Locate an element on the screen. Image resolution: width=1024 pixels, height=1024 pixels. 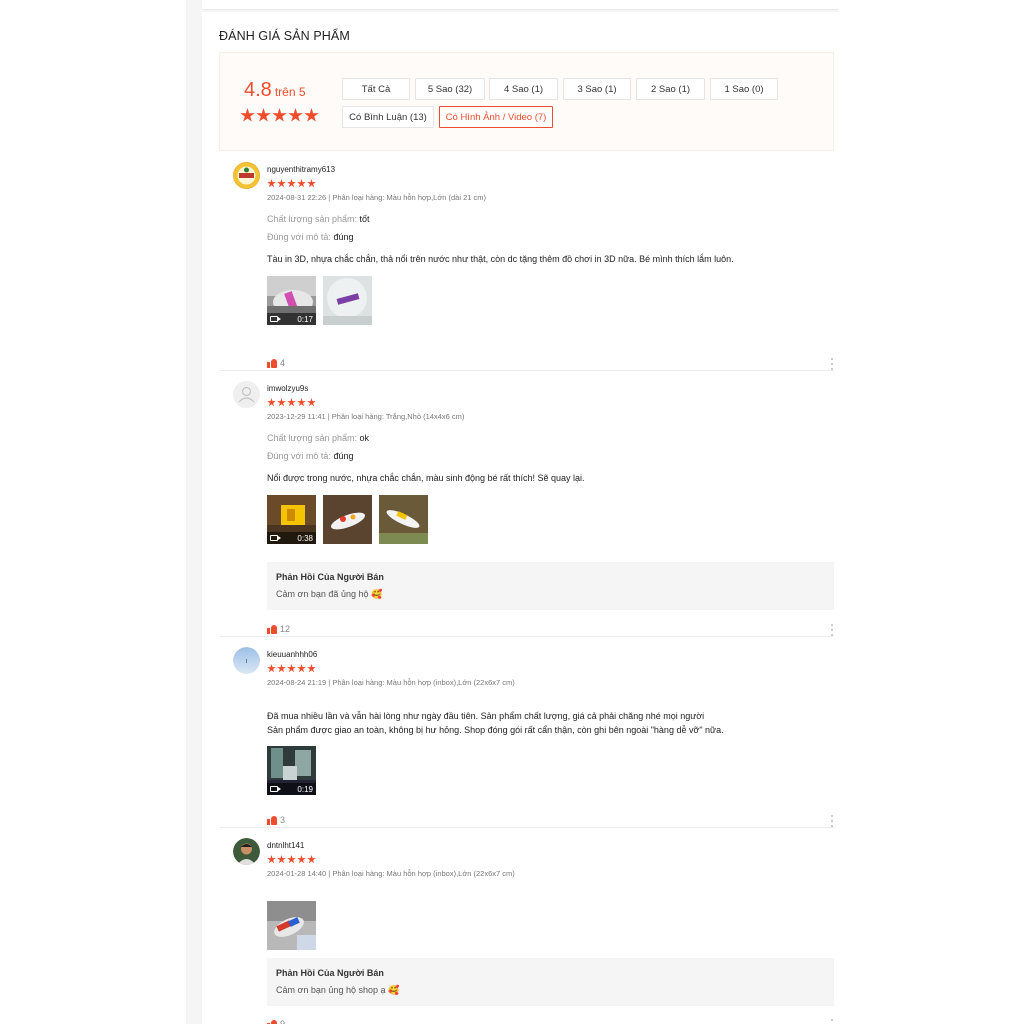
video-duration: 0:38 is located at coordinates (305, 538).